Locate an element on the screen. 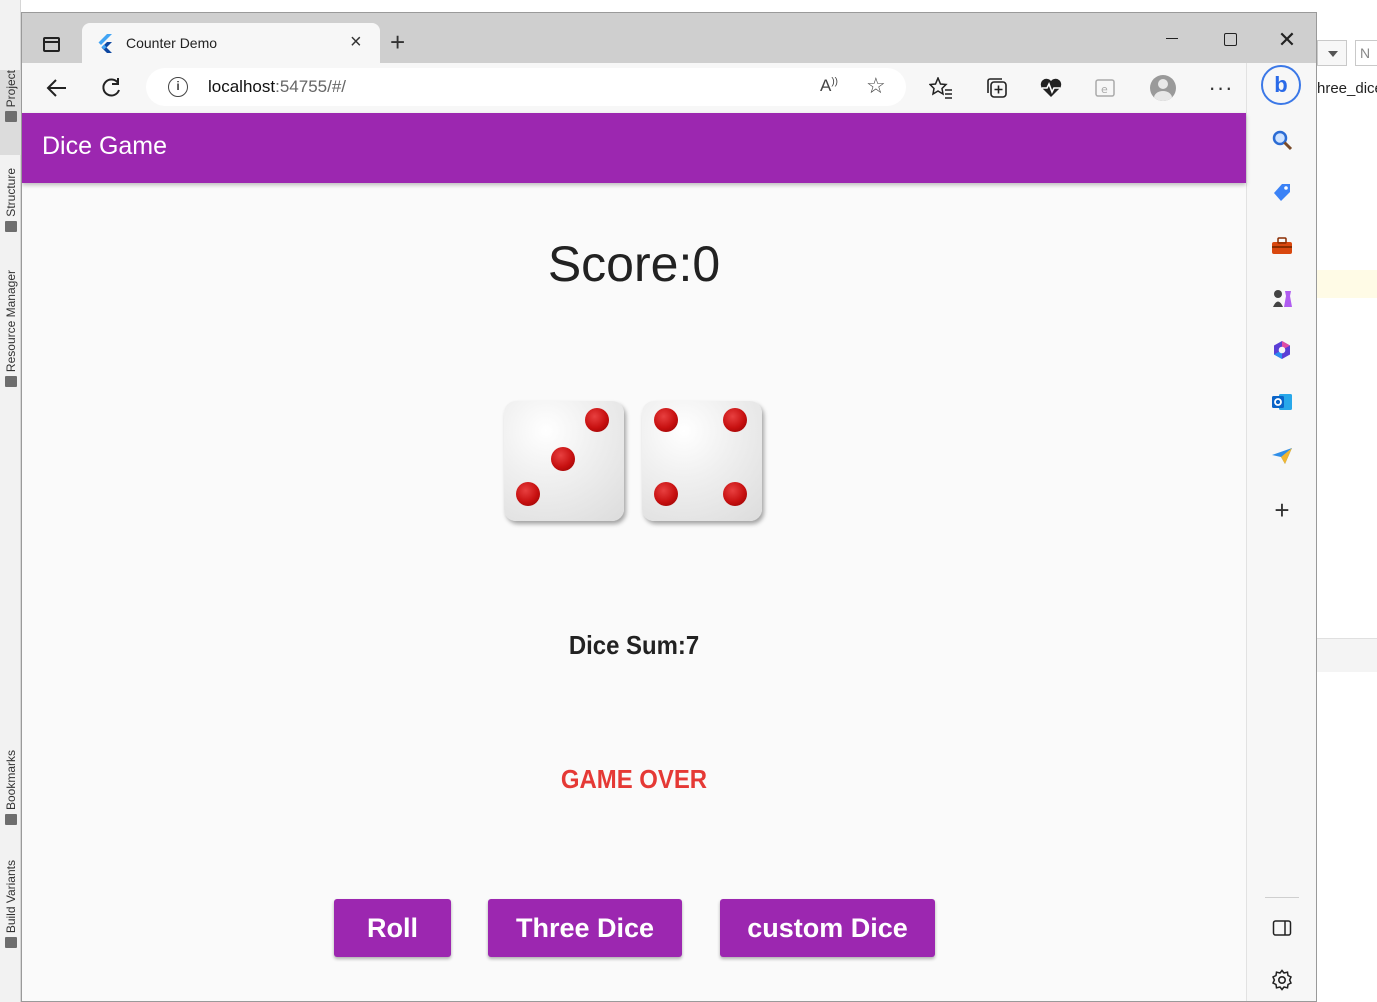 Image resolution: width=1377 pixels, height=1002 pixels. maximize-icon is located at coordinates (1230, 39).